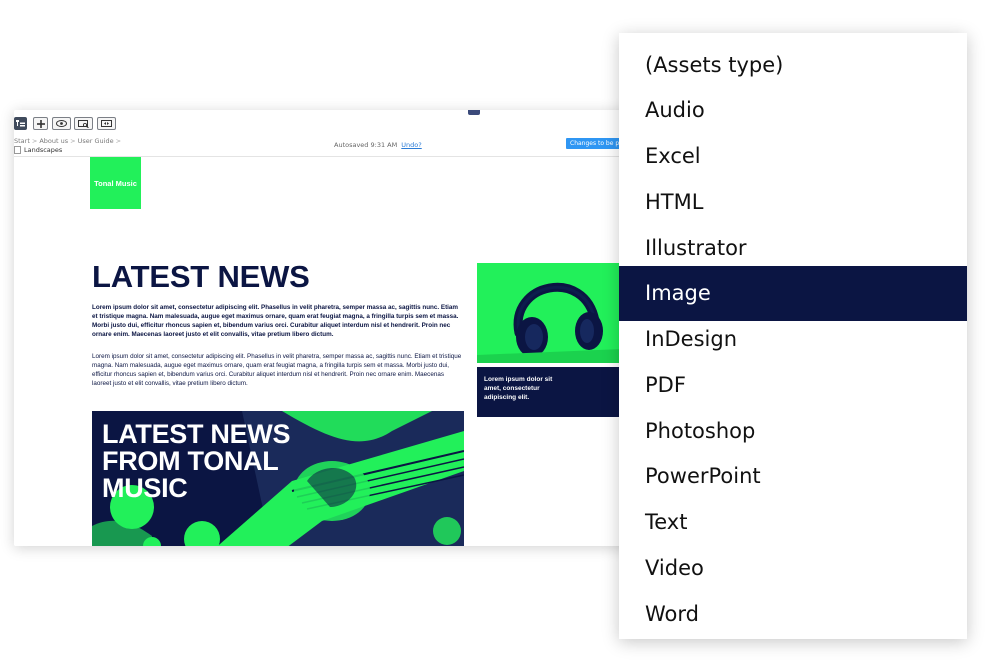 Image resolution: width=1000 pixels, height=671 pixels. What do you see at coordinates (793, 385) in the screenshot?
I see `dropdown-option-pdf: PDF` at bounding box center [793, 385].